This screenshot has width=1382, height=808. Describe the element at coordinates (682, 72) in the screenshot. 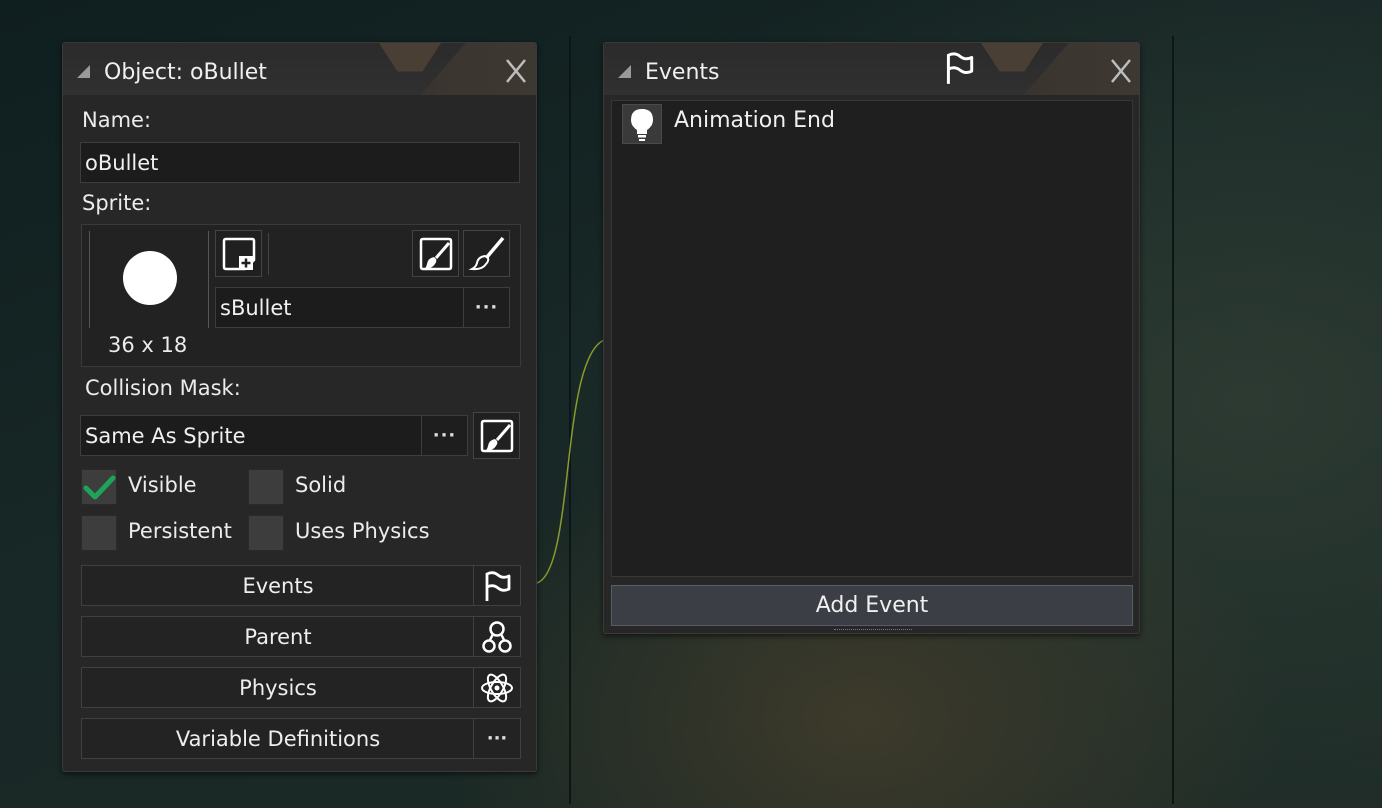

I see `panel-title: Events` at that location.